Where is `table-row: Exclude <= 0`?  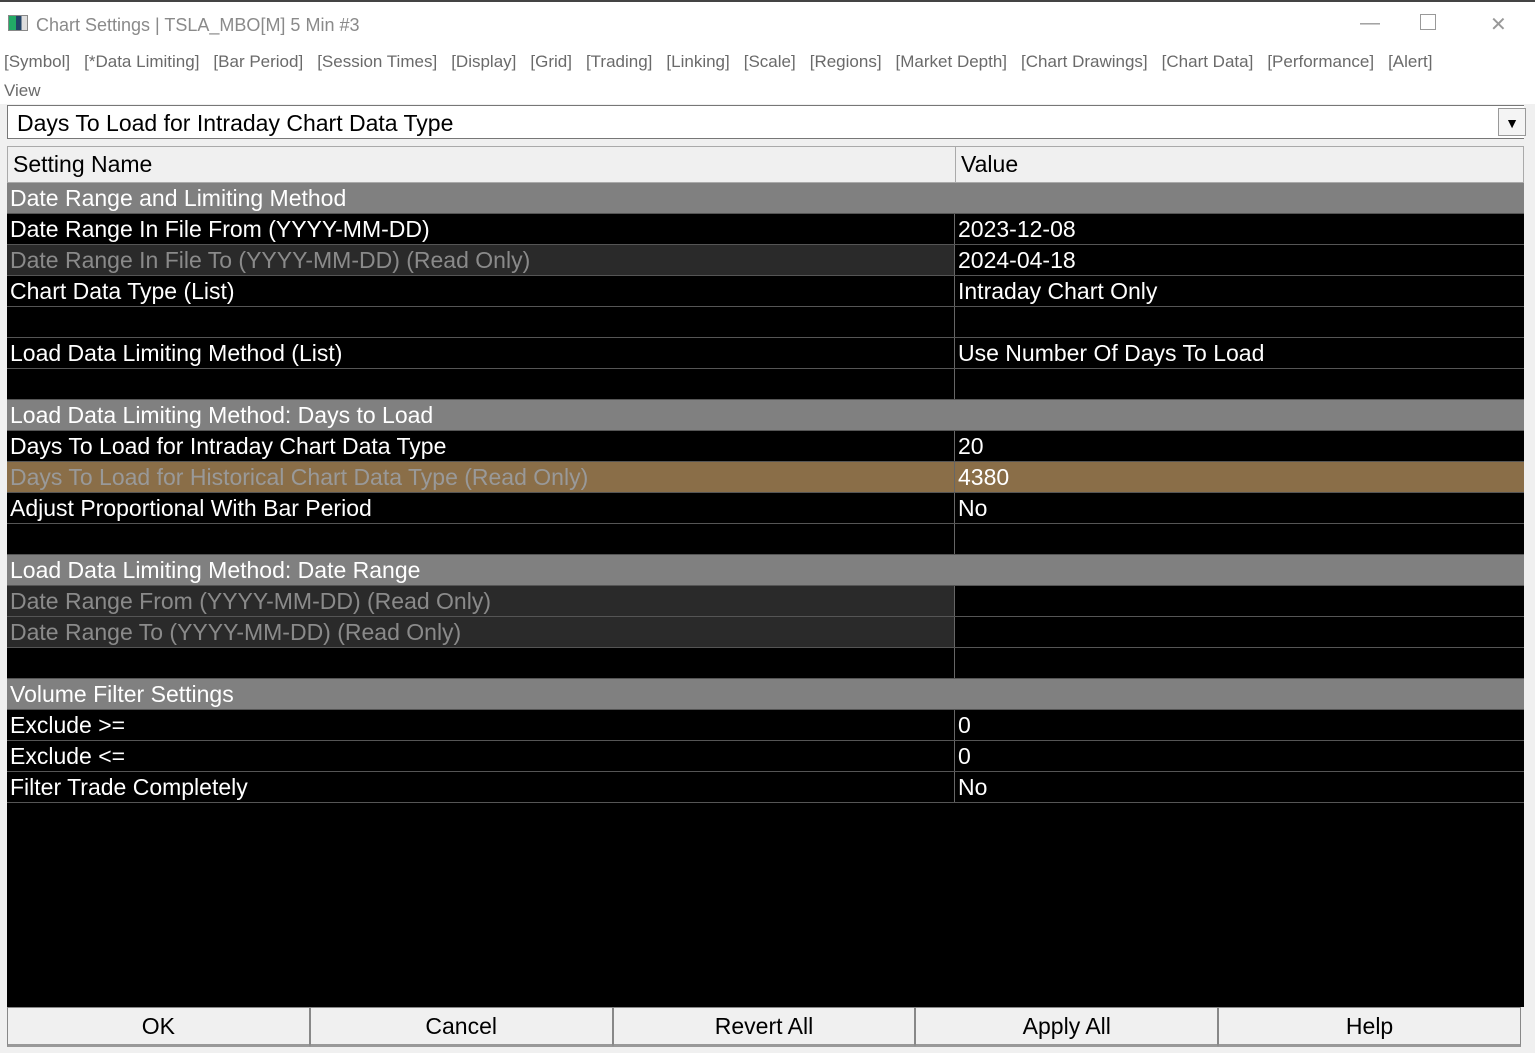 table-row: Exclude <= 0 is located at coordinates (765, 756).